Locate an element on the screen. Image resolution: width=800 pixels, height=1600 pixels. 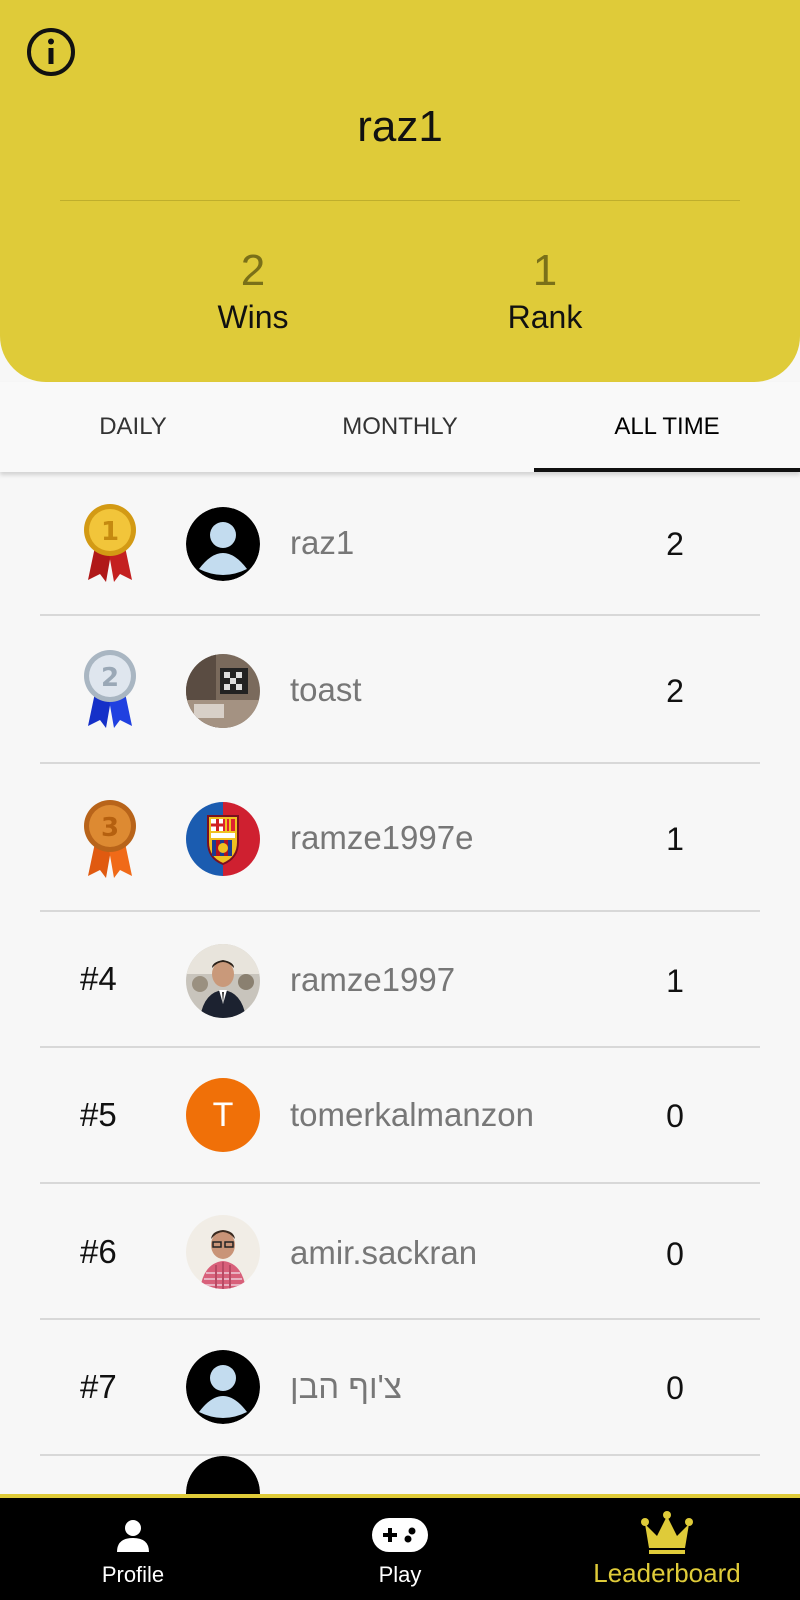
rank-value: 1 is located at coordinates (545, 270).